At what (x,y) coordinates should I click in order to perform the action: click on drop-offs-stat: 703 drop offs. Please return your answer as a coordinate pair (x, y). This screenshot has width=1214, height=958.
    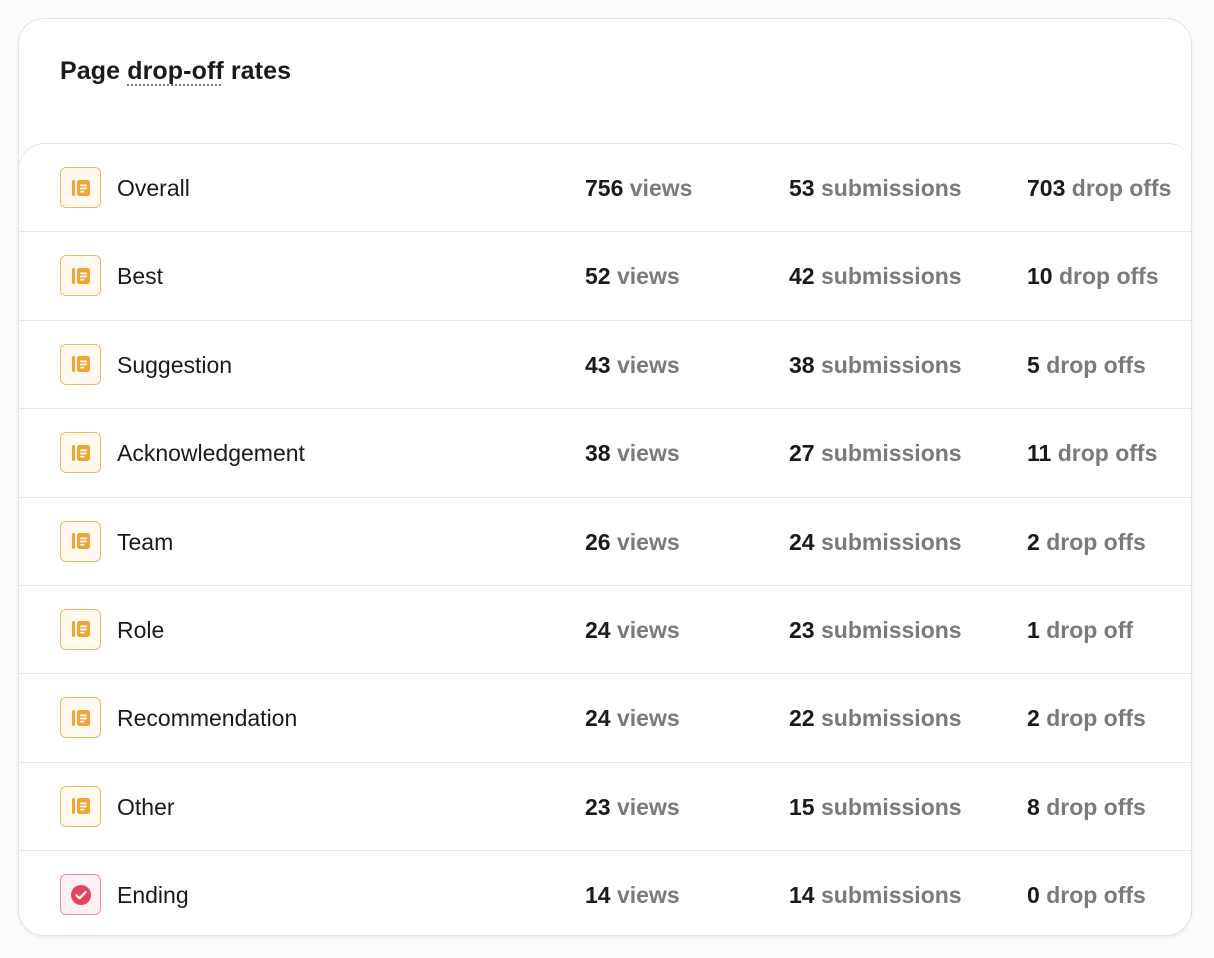
    Looking at the image, I should click on (1099, 188).